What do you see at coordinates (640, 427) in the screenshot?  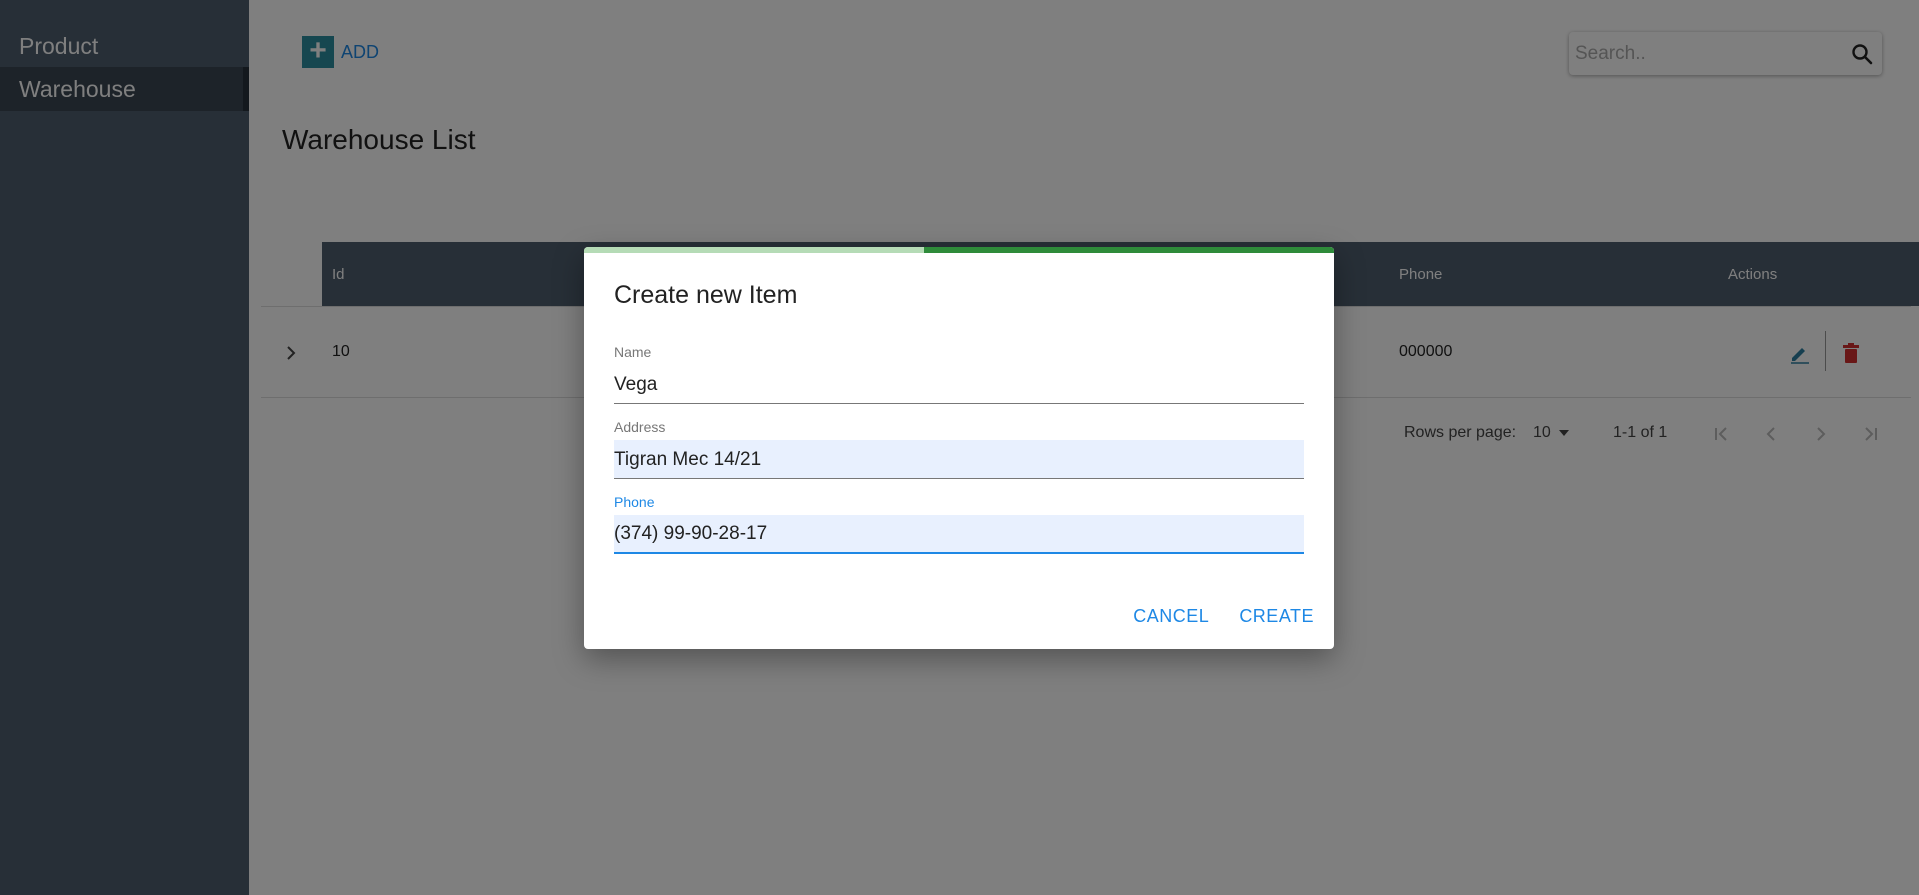 I see `address-label: Address` at bounding box center [640, 427].